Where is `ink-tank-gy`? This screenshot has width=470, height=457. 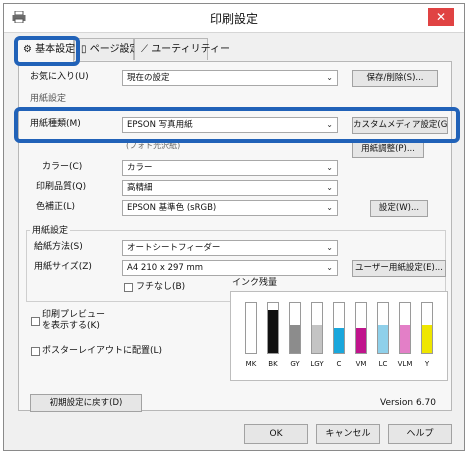
ink-tank-gy is located at coordinates (295, 328).